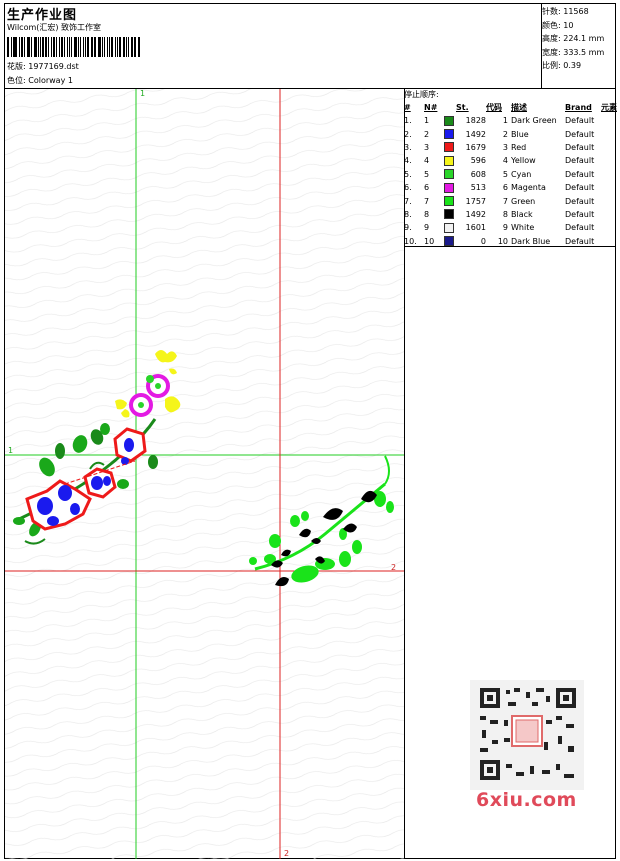 This screenshot has width=620, height=861. What do you see at coordinates (427, 174) in the screenshot?
I see `thread-needle: 5` at bounding box center [427, 174].